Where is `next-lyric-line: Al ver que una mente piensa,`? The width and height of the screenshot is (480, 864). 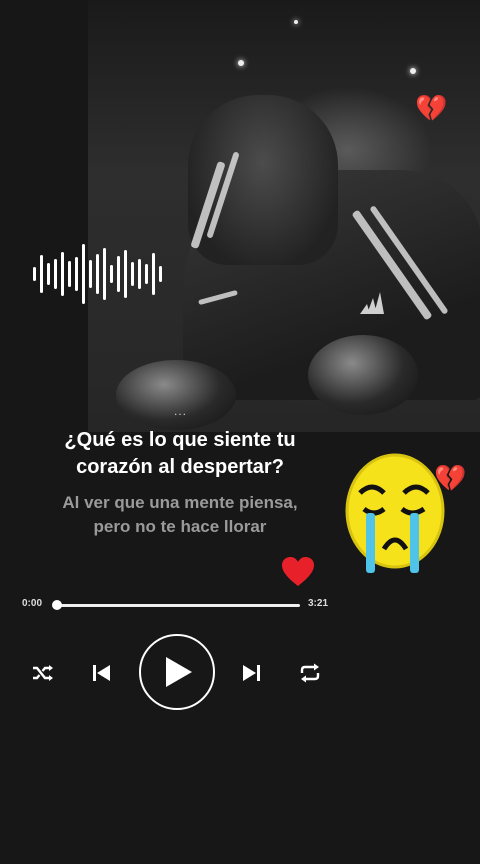 next-lyric-line: Al ver que una mente piensa, is located at coordinates (180, 502).